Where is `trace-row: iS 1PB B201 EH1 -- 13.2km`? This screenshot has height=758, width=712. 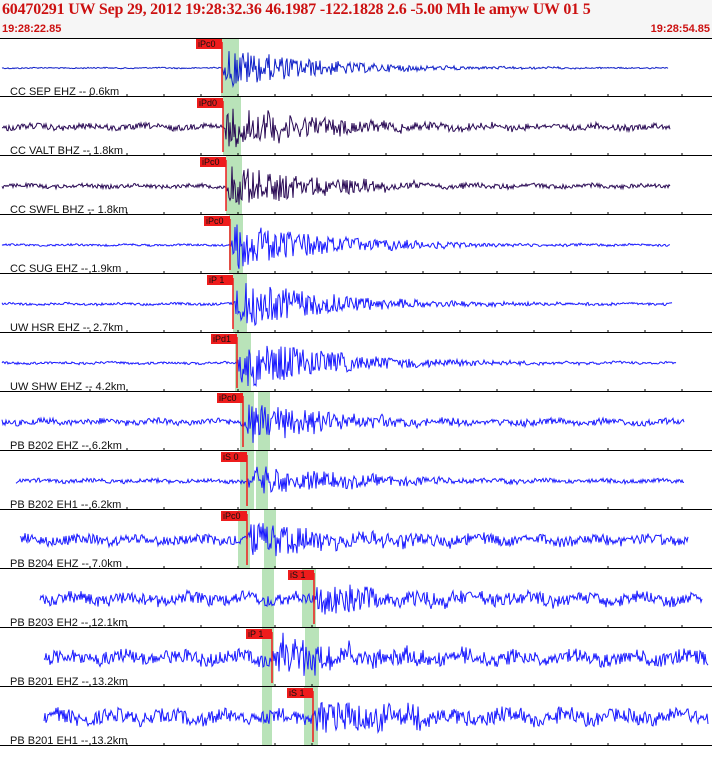 trace-row: iS 1PB B201 EH1 -- 13.2km is located at coordinates (356, 717).